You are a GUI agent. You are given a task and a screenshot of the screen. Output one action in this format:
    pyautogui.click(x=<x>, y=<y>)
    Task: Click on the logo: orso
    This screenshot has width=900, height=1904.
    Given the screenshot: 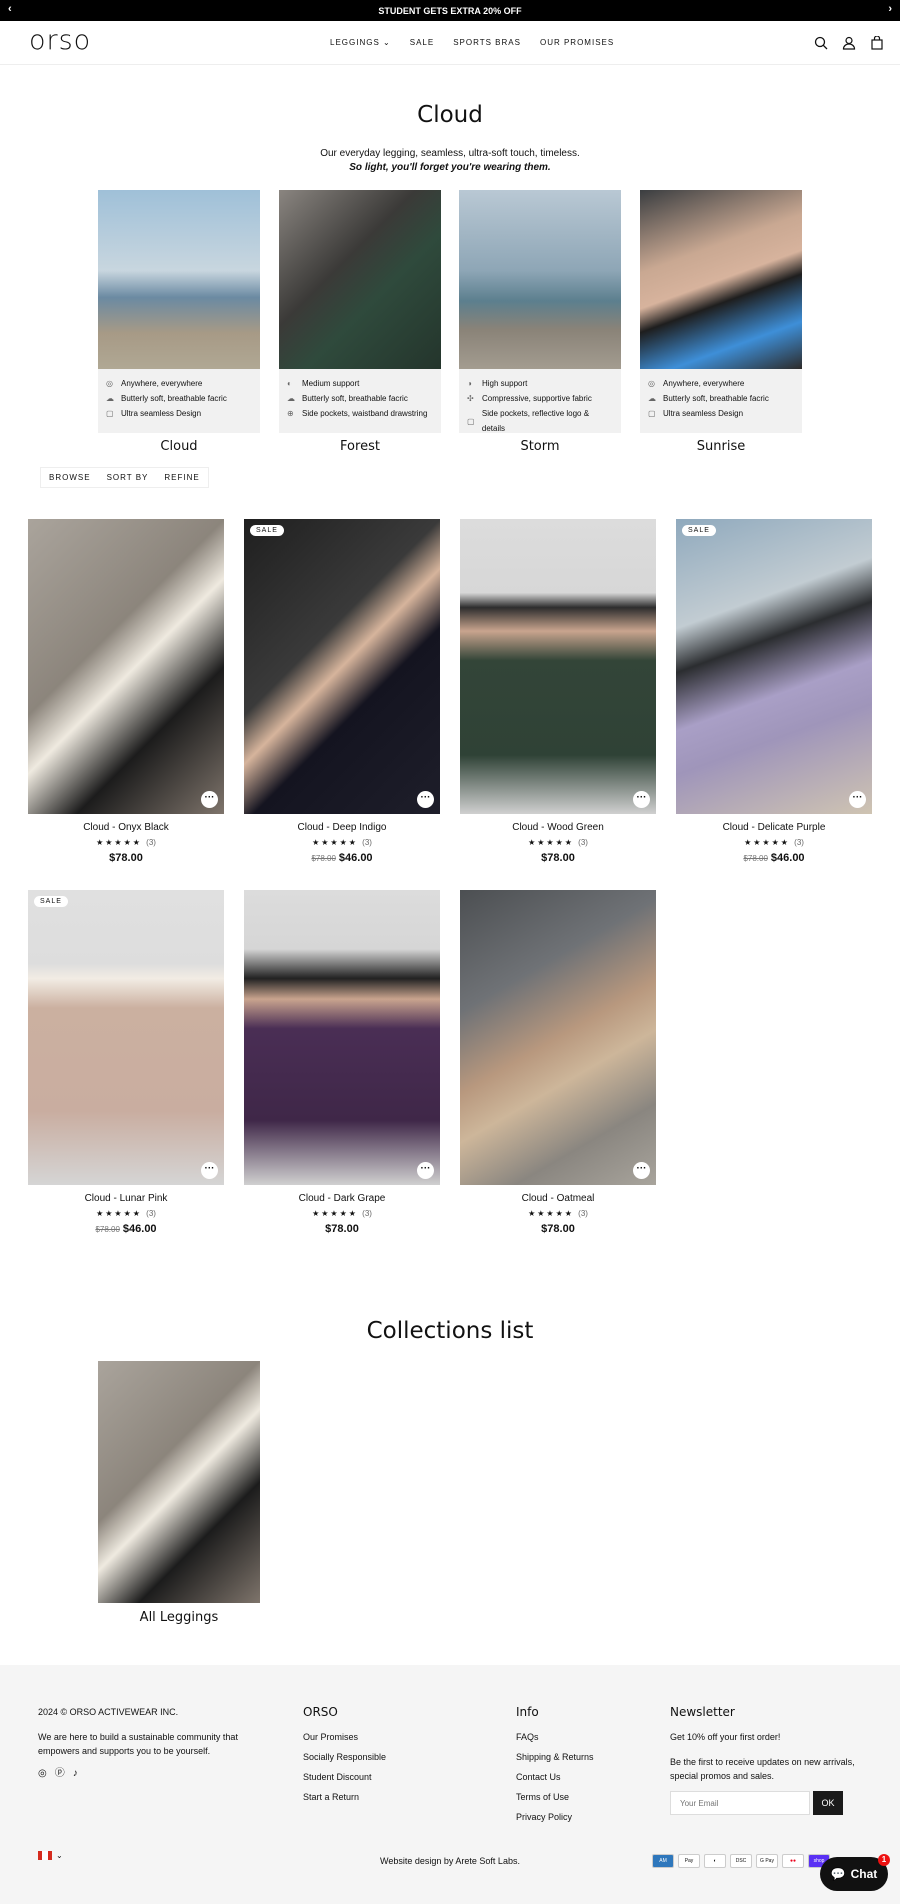 What is the action you would take?
    pyautogui.click(x=60, y=40)
    